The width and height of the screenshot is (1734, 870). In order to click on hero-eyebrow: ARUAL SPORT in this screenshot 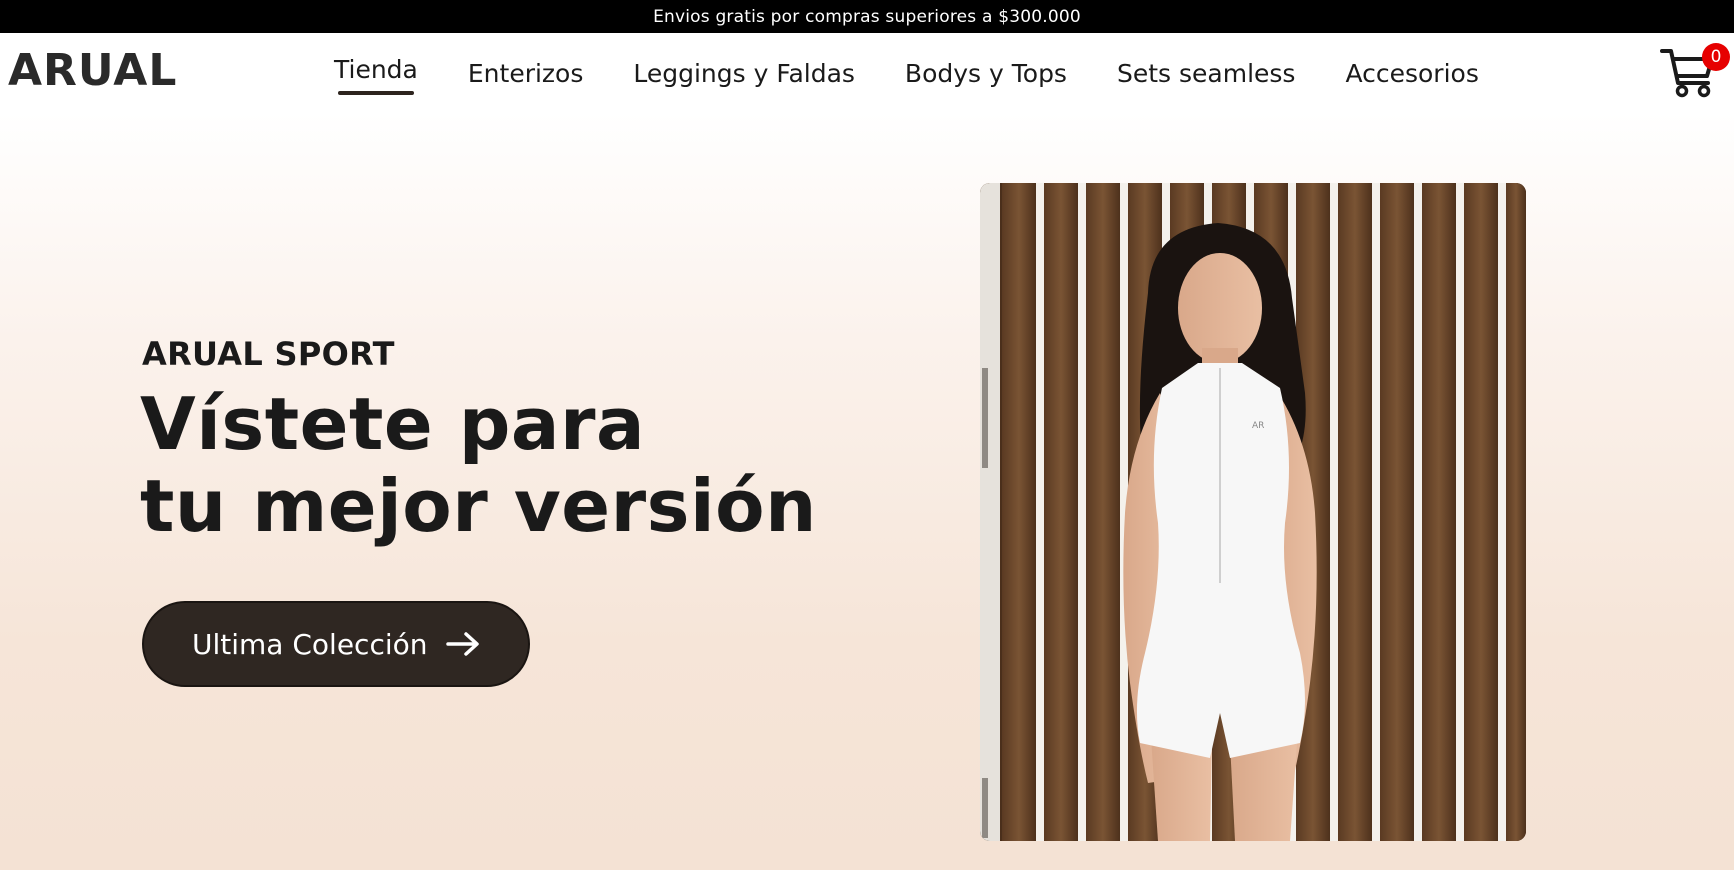, I will do `click(268, 354)`.